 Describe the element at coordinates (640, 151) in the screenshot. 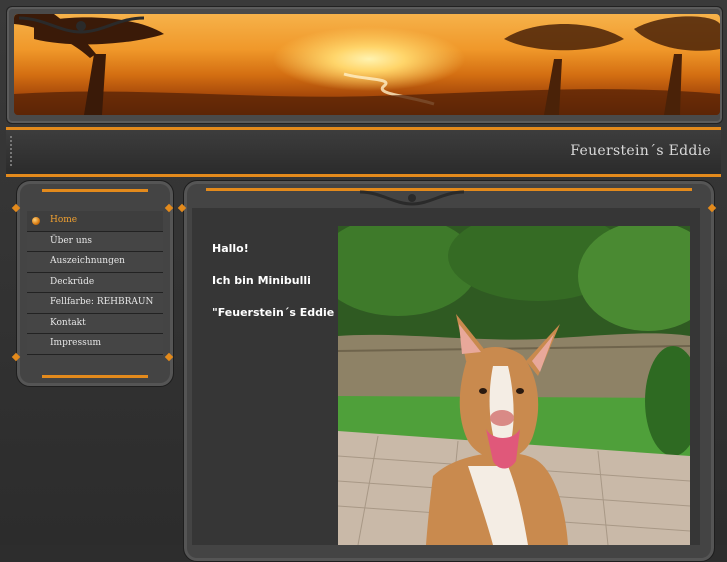

I see `site-title: Feuerstein´s Eddie` at that location.